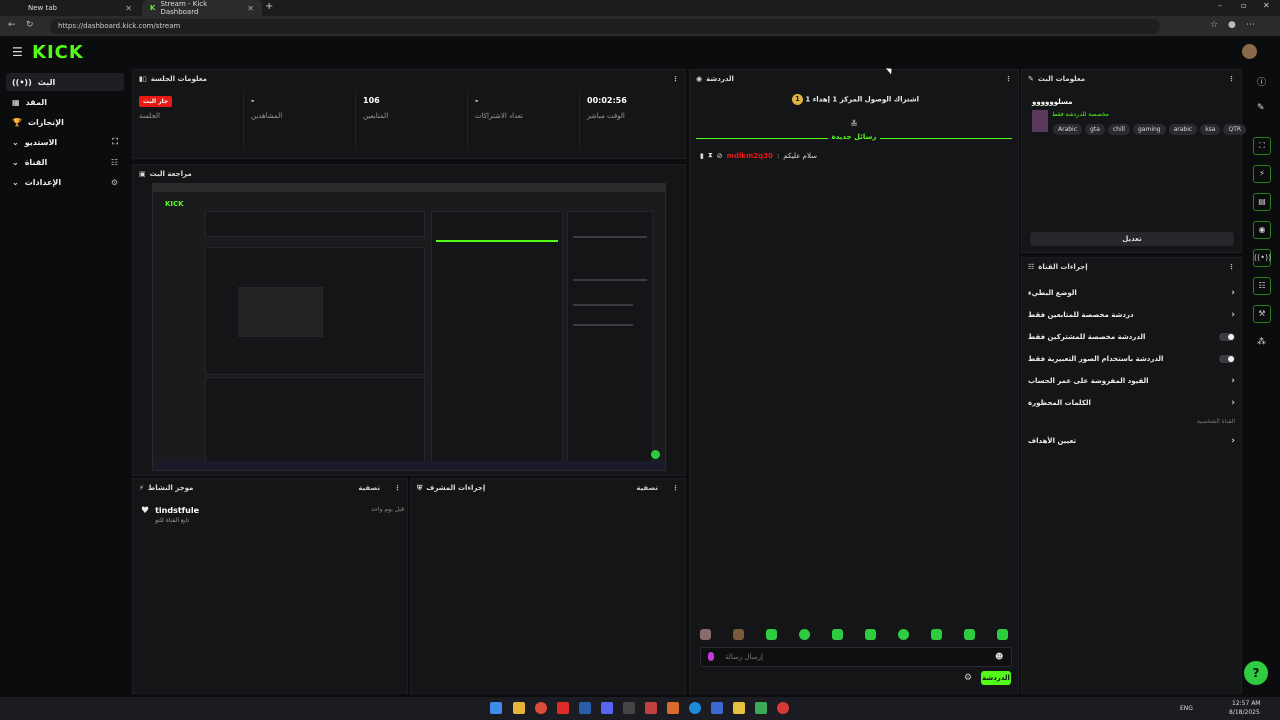  I want to click on grid-icon: ▦, so click(16, 102).